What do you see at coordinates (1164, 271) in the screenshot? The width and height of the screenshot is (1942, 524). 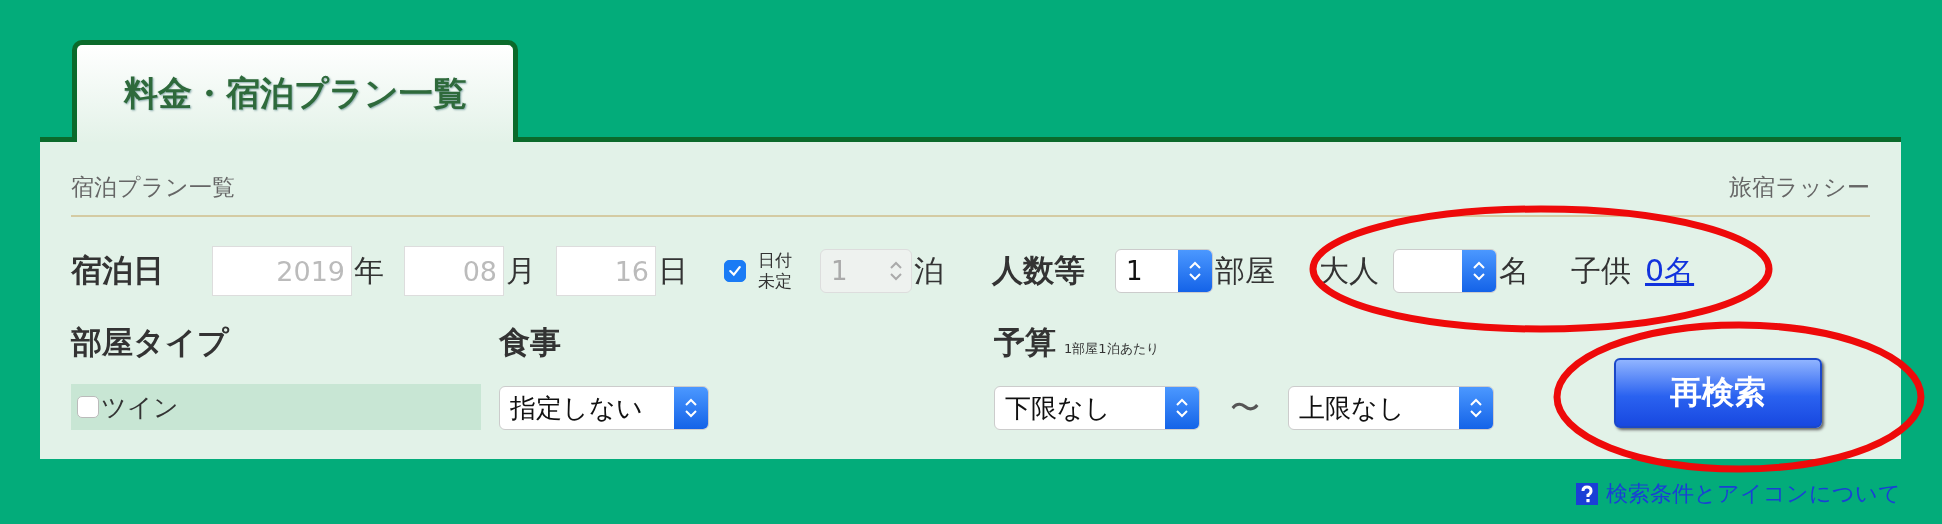 I see `rooms-select: 1` at bounding box center [1164, 271].